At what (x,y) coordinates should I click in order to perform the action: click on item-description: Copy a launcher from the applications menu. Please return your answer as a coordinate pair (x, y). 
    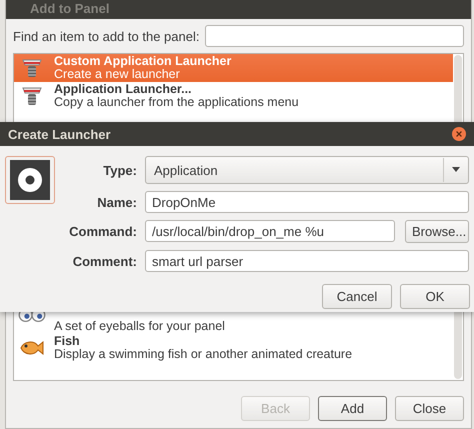
    Looking at the image, I should click on (176, 102).